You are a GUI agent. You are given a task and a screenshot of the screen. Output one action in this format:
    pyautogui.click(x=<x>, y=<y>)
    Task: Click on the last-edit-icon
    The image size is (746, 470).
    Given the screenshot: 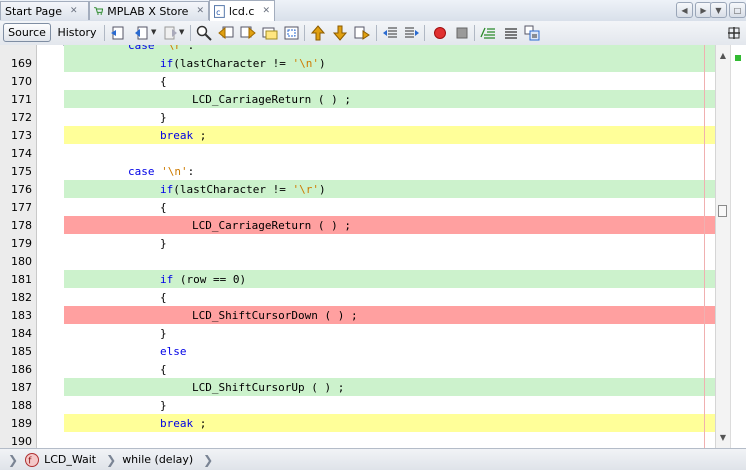 What is the action you would take?
    pyautogui.click(x=118, y=33)
    